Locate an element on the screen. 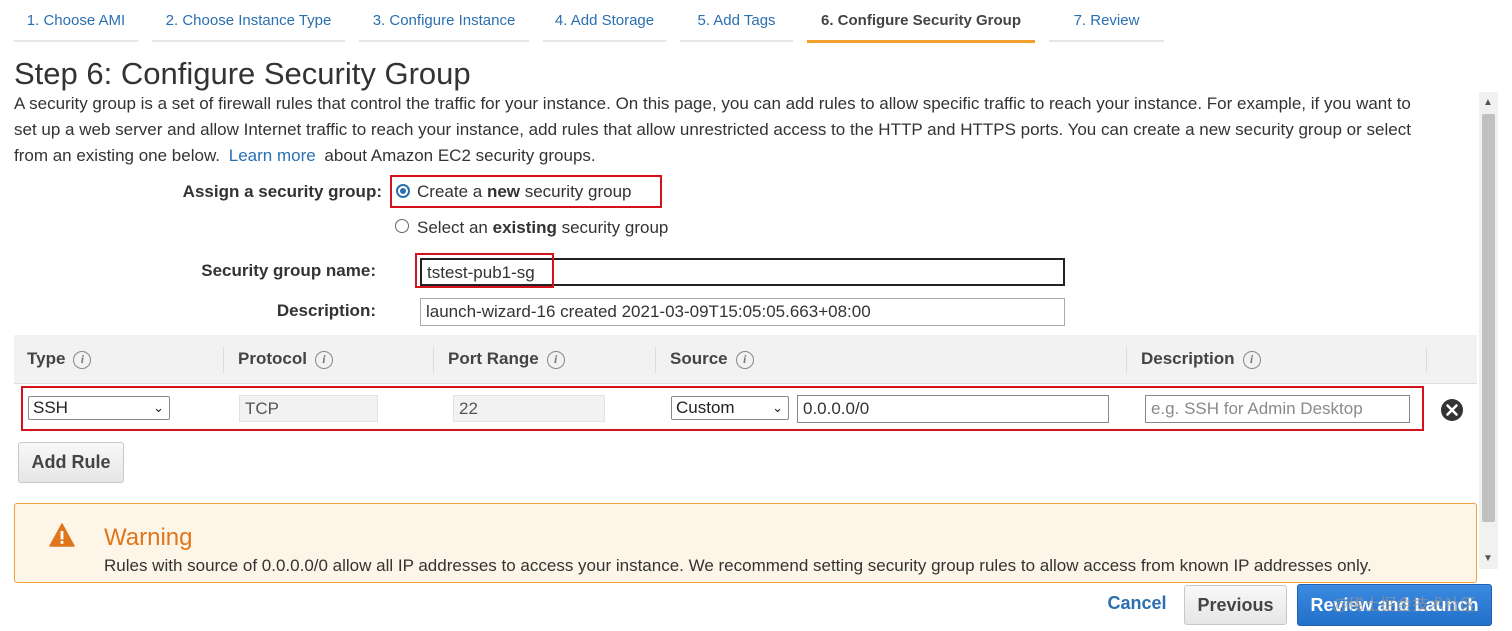  highlight-box-rule-row is located at coordinates (722, 408).